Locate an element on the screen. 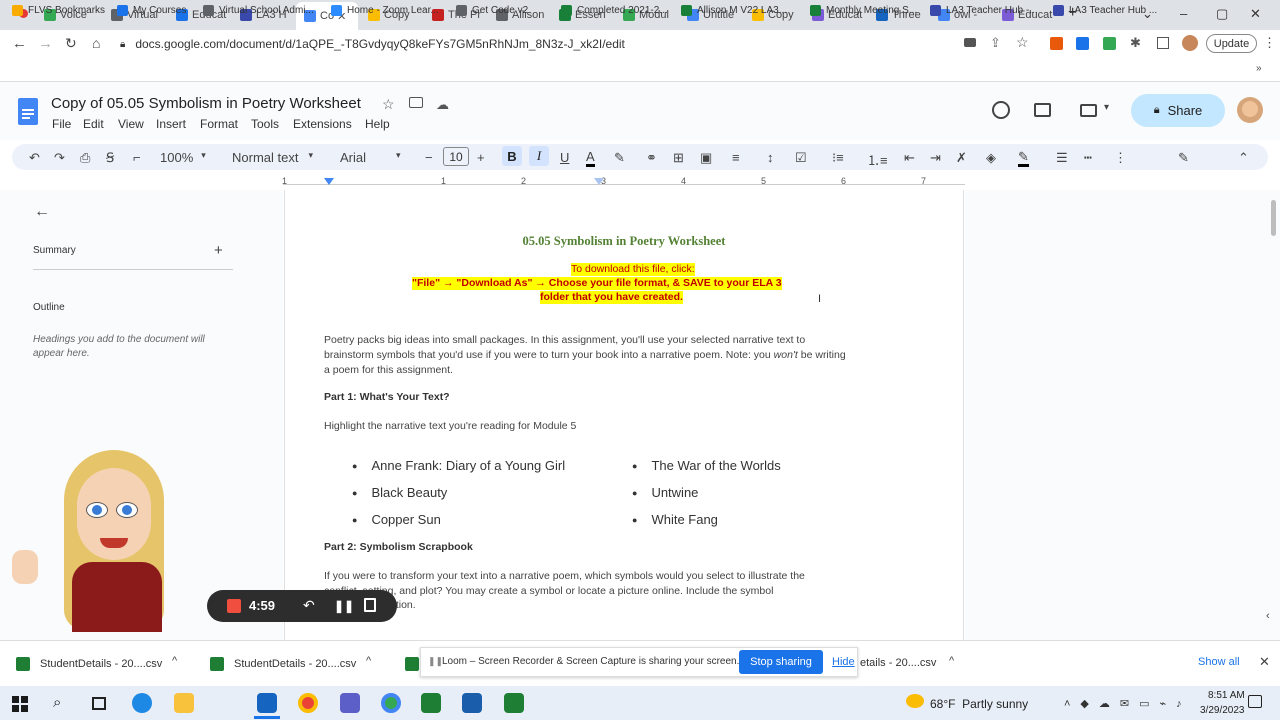 Image resolution: width=1280 pixels, height=720 pixels. search-icon: ⌕ is located at coordinates (57, 702).